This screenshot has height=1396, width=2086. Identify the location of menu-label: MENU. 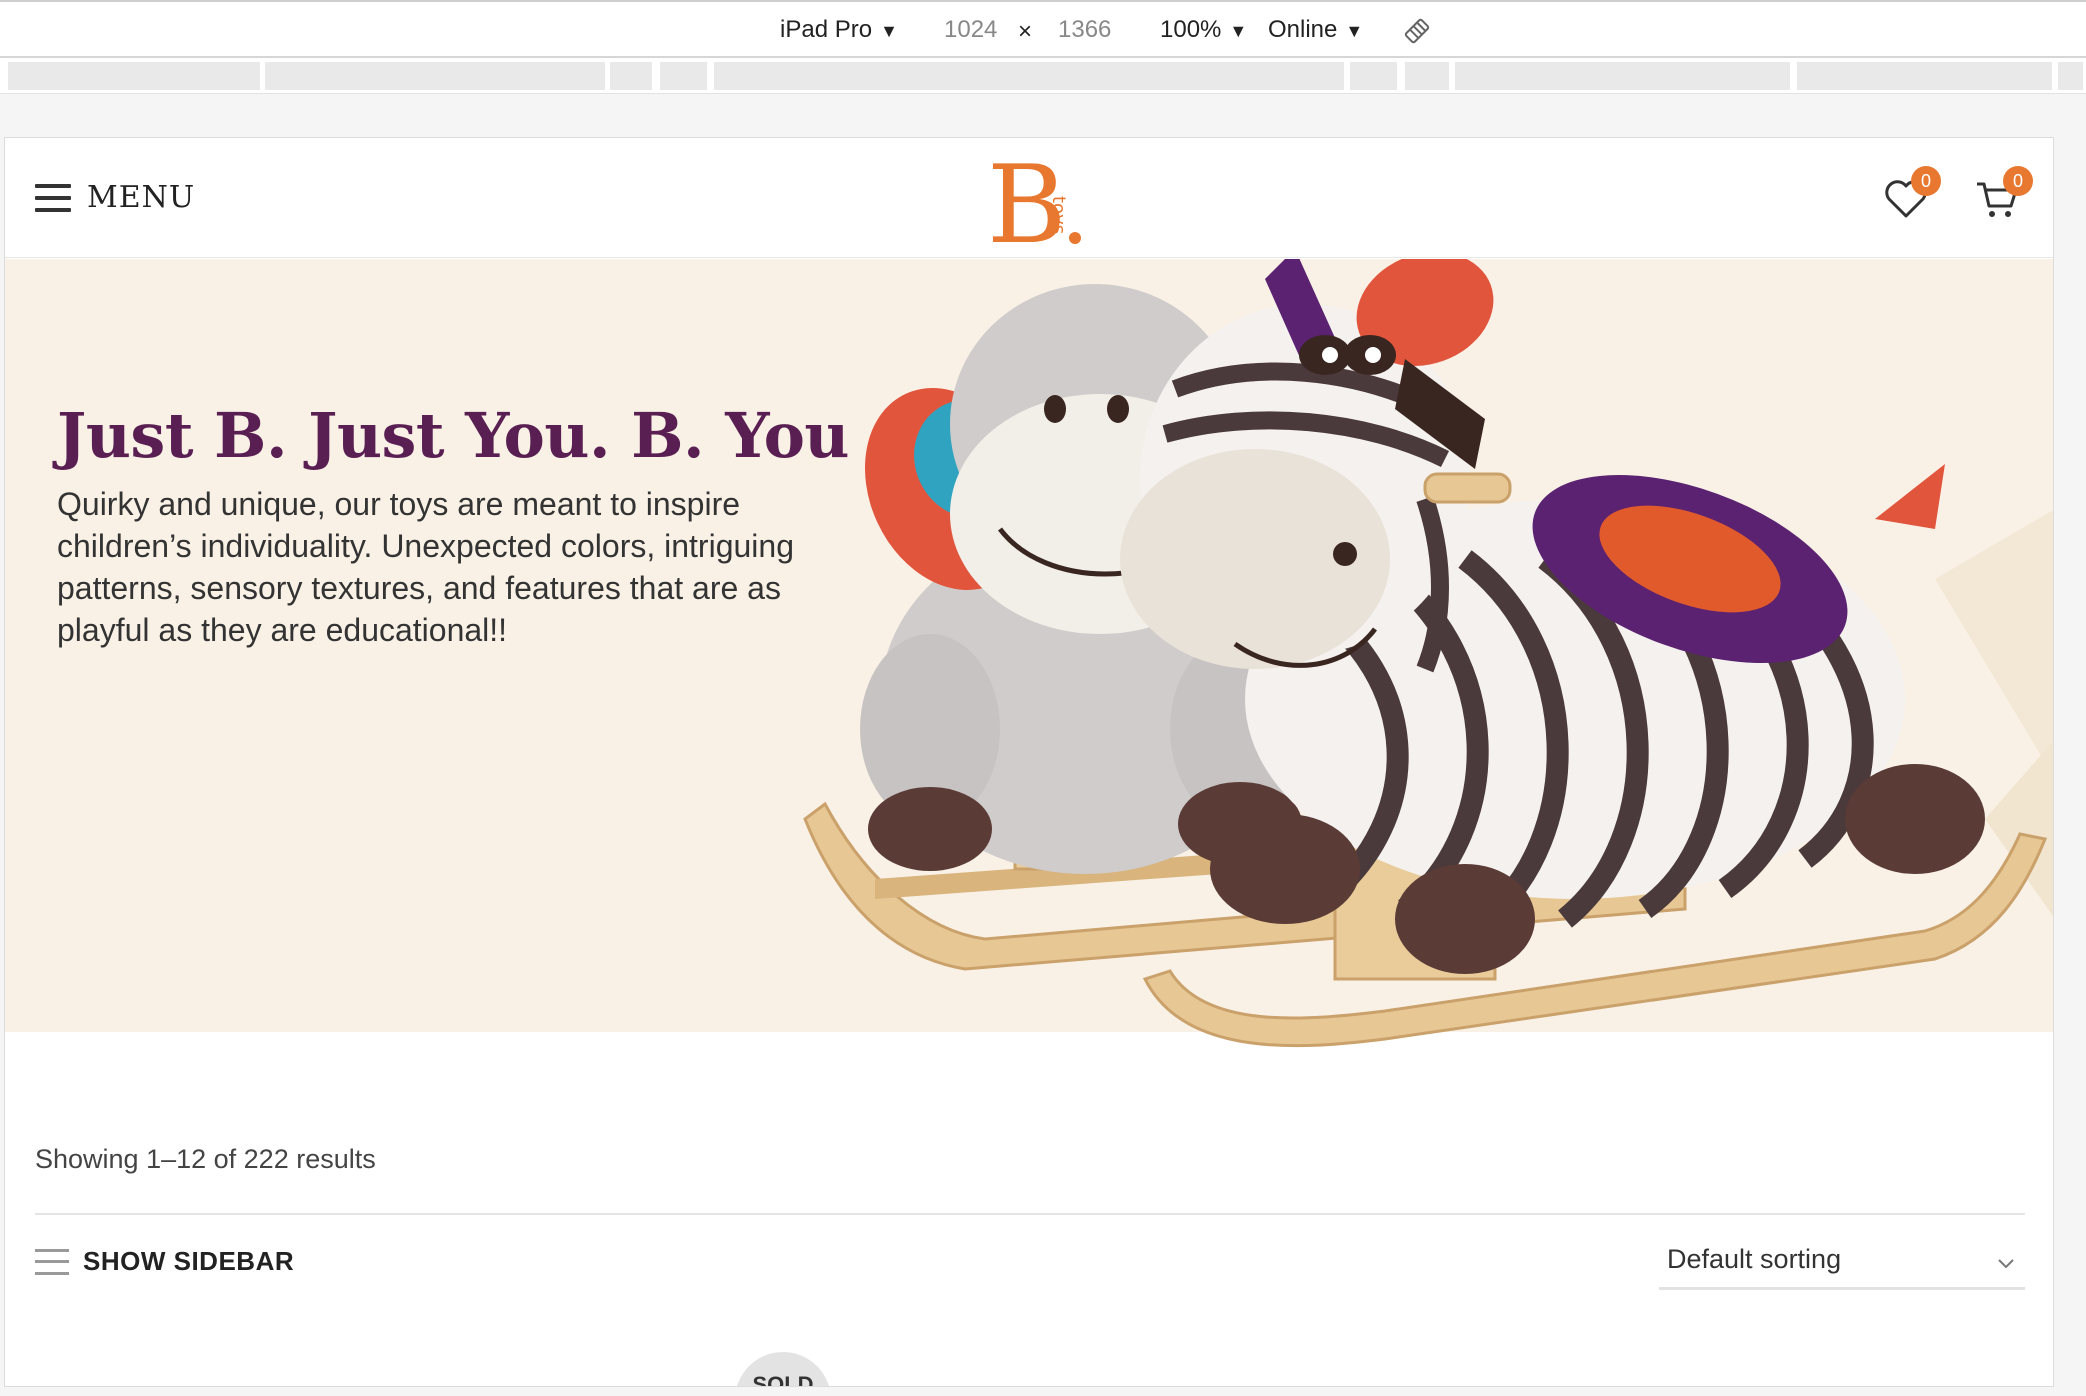
(141, 197).